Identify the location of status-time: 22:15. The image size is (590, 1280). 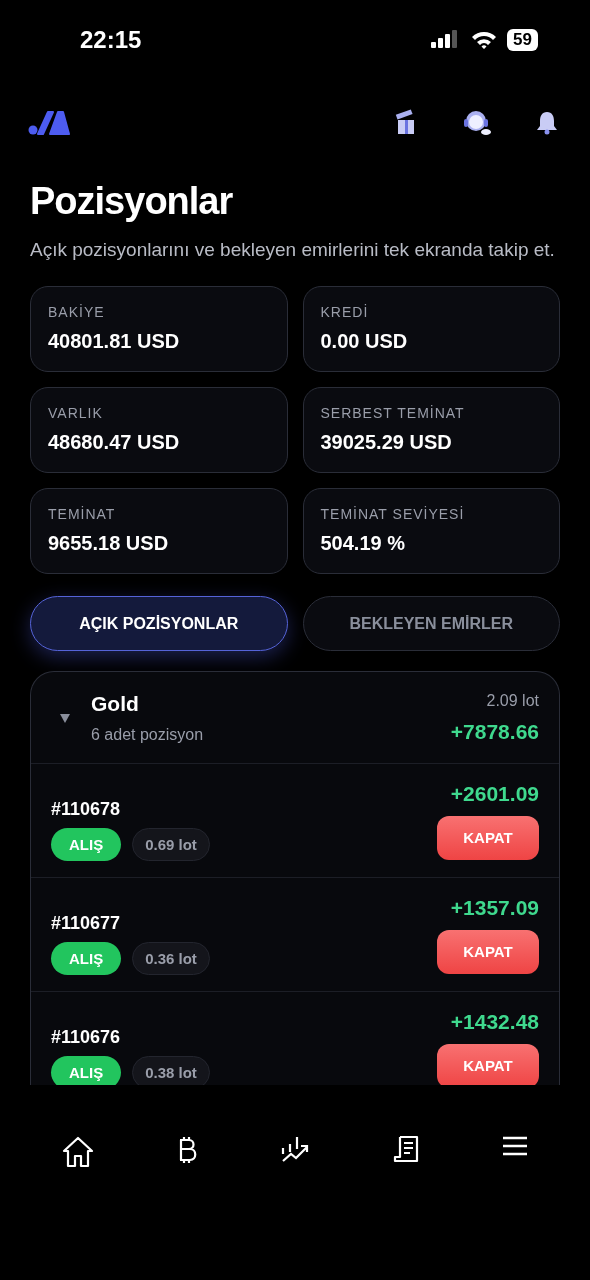
(111, 40).